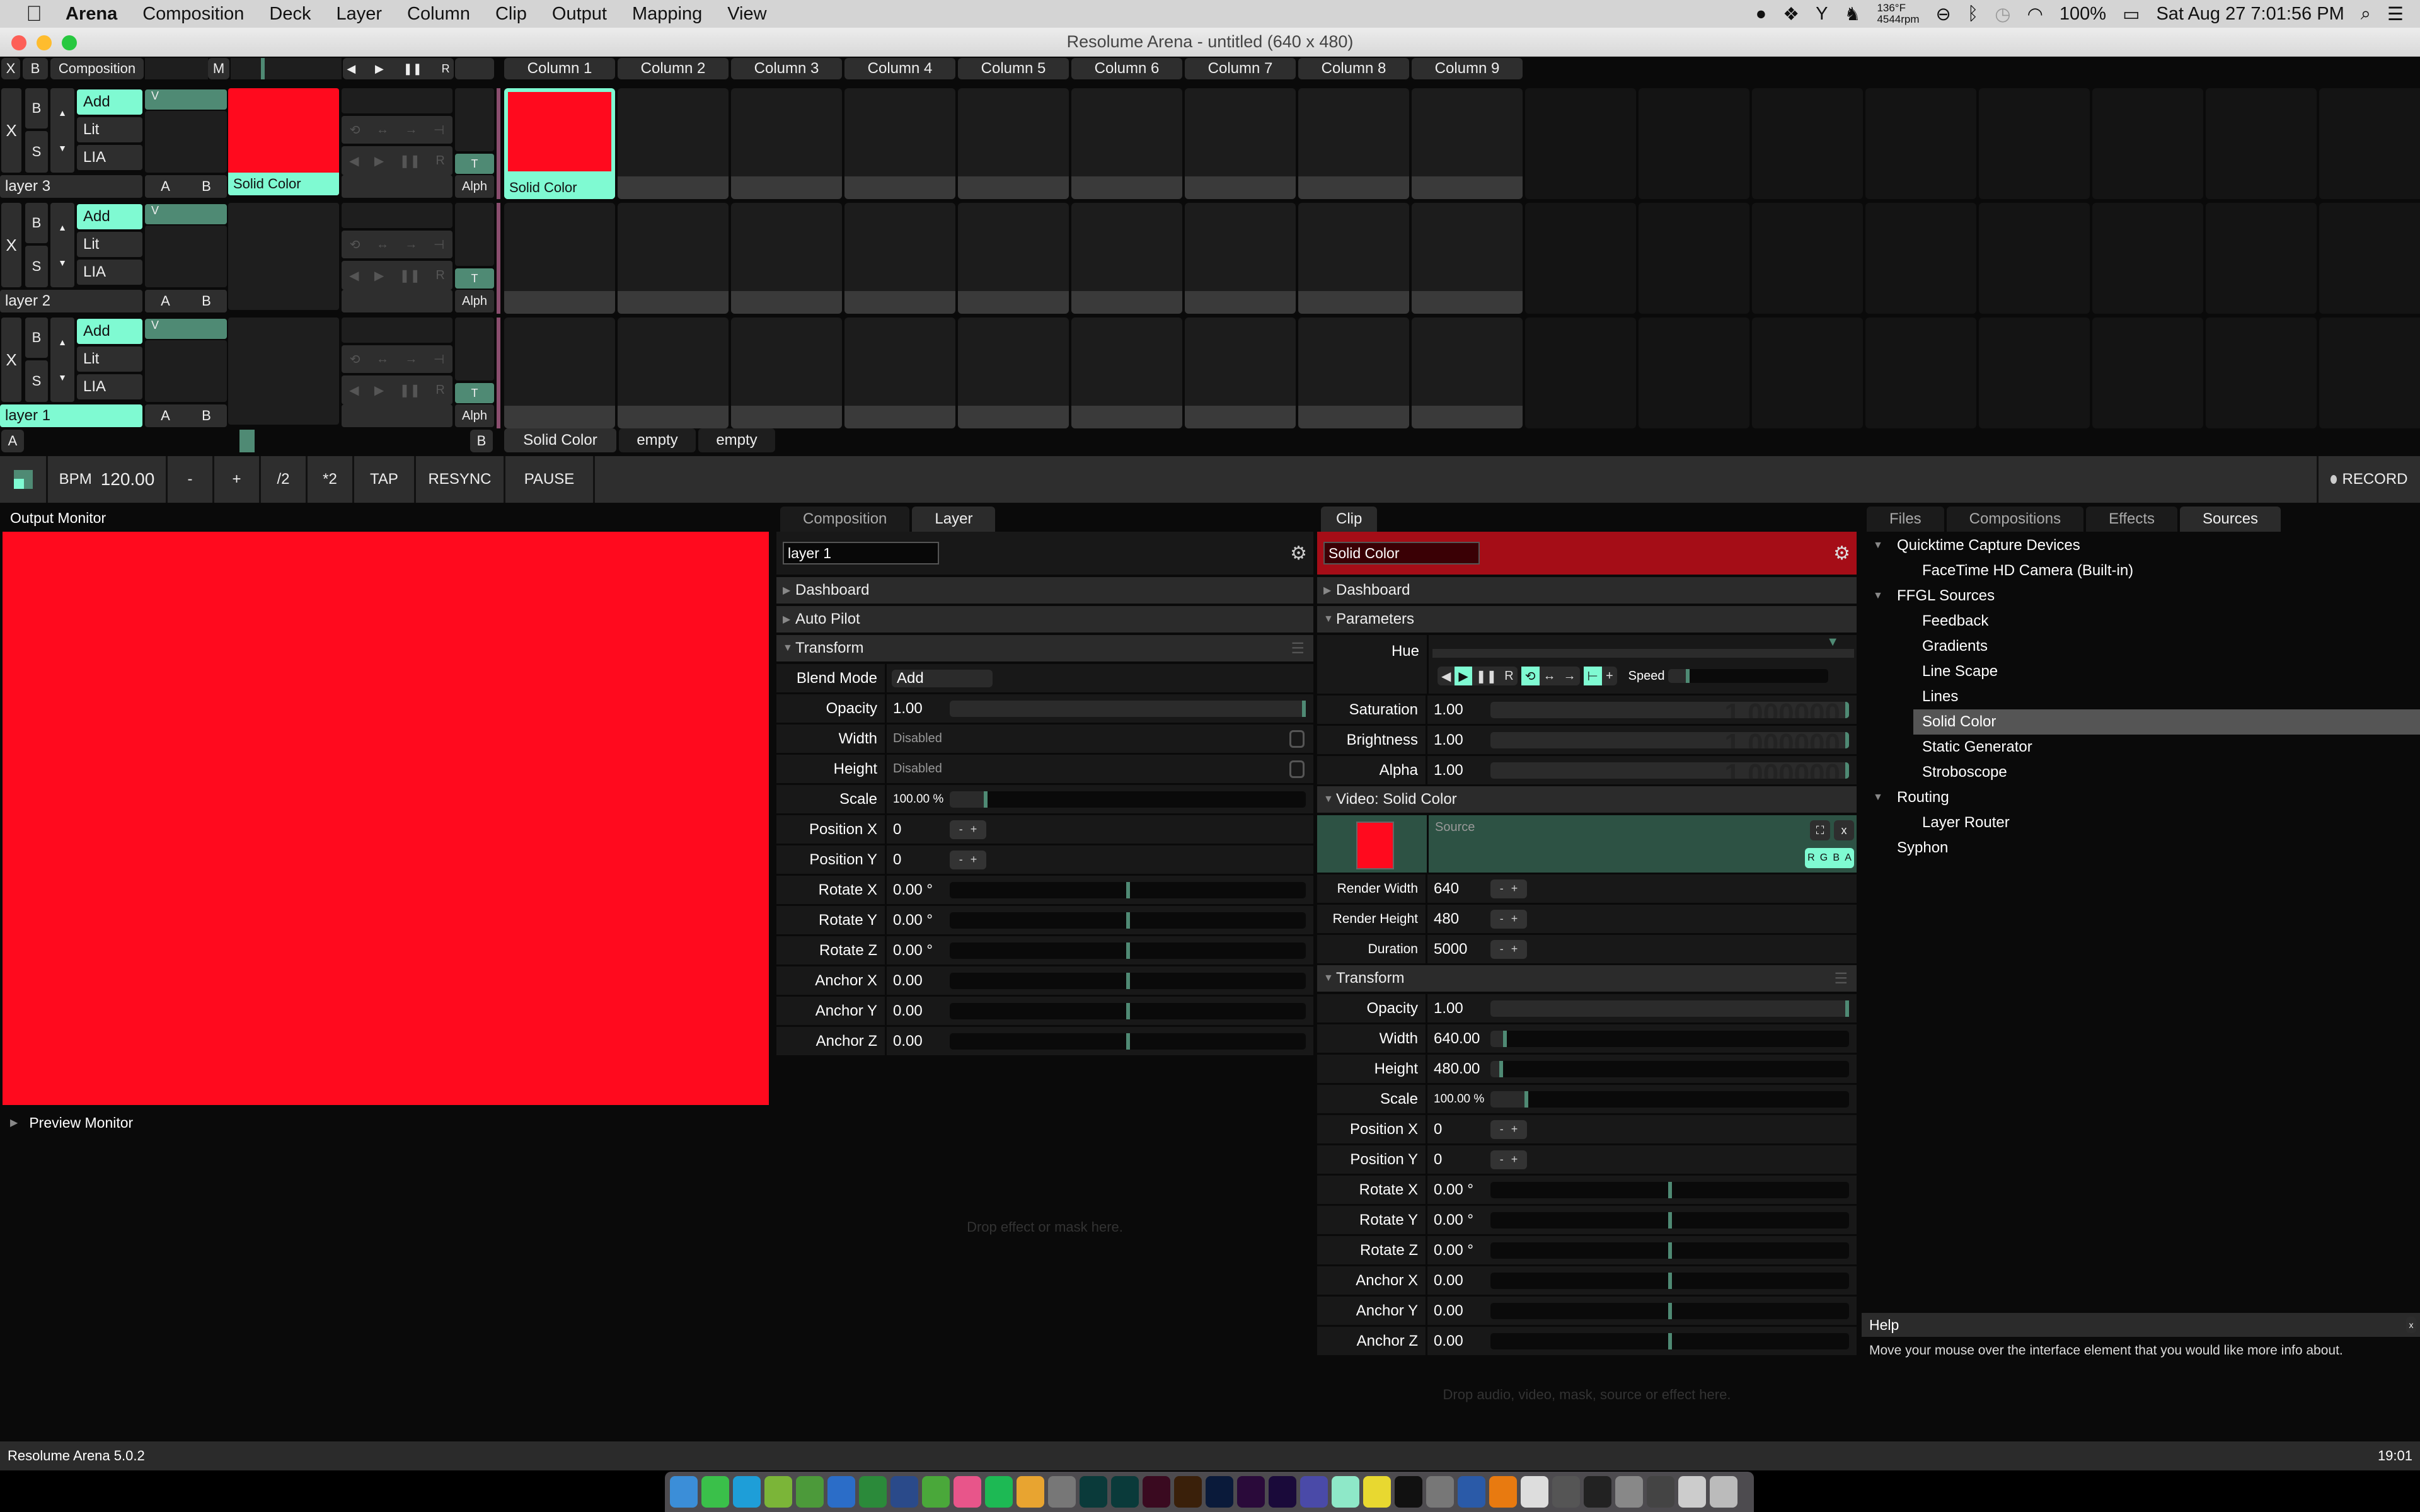  Describe the element at coordinates (1849, 858) in the screenshot. I see `channel-a: A` at that location.